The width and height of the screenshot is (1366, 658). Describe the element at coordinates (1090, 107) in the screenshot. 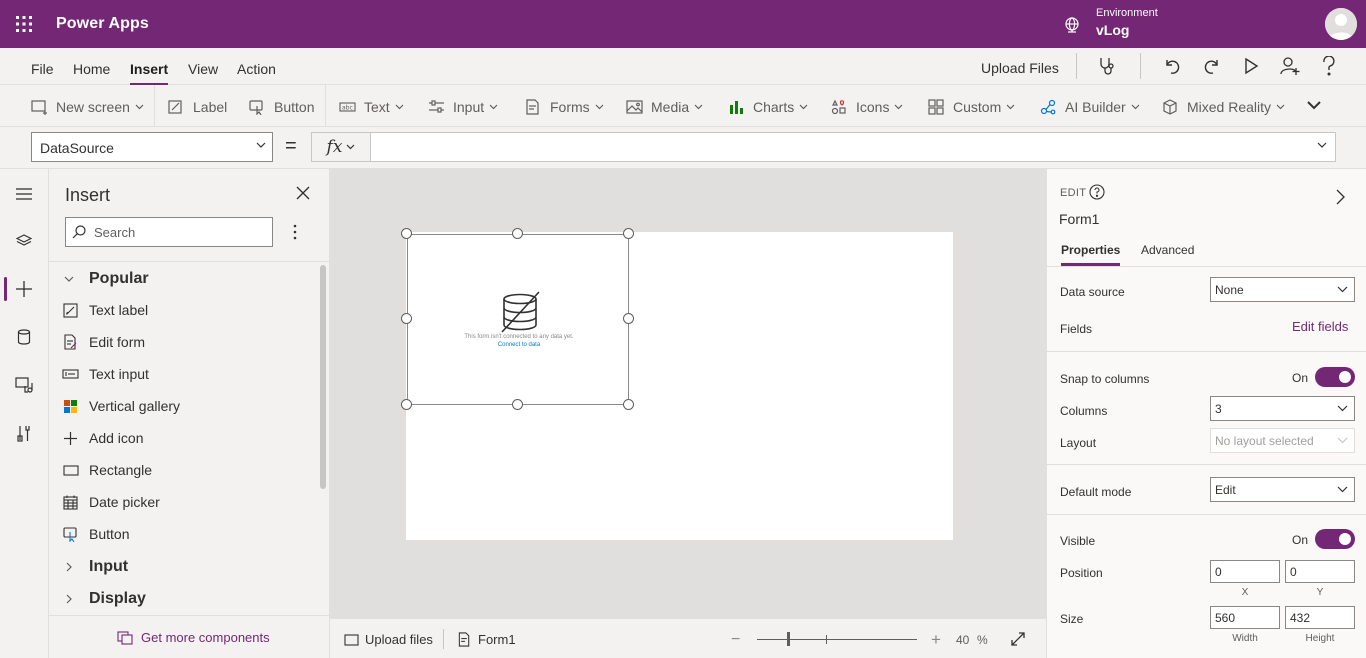

I see `insert-ai-builder-dropdown: AI Builder` at that location.